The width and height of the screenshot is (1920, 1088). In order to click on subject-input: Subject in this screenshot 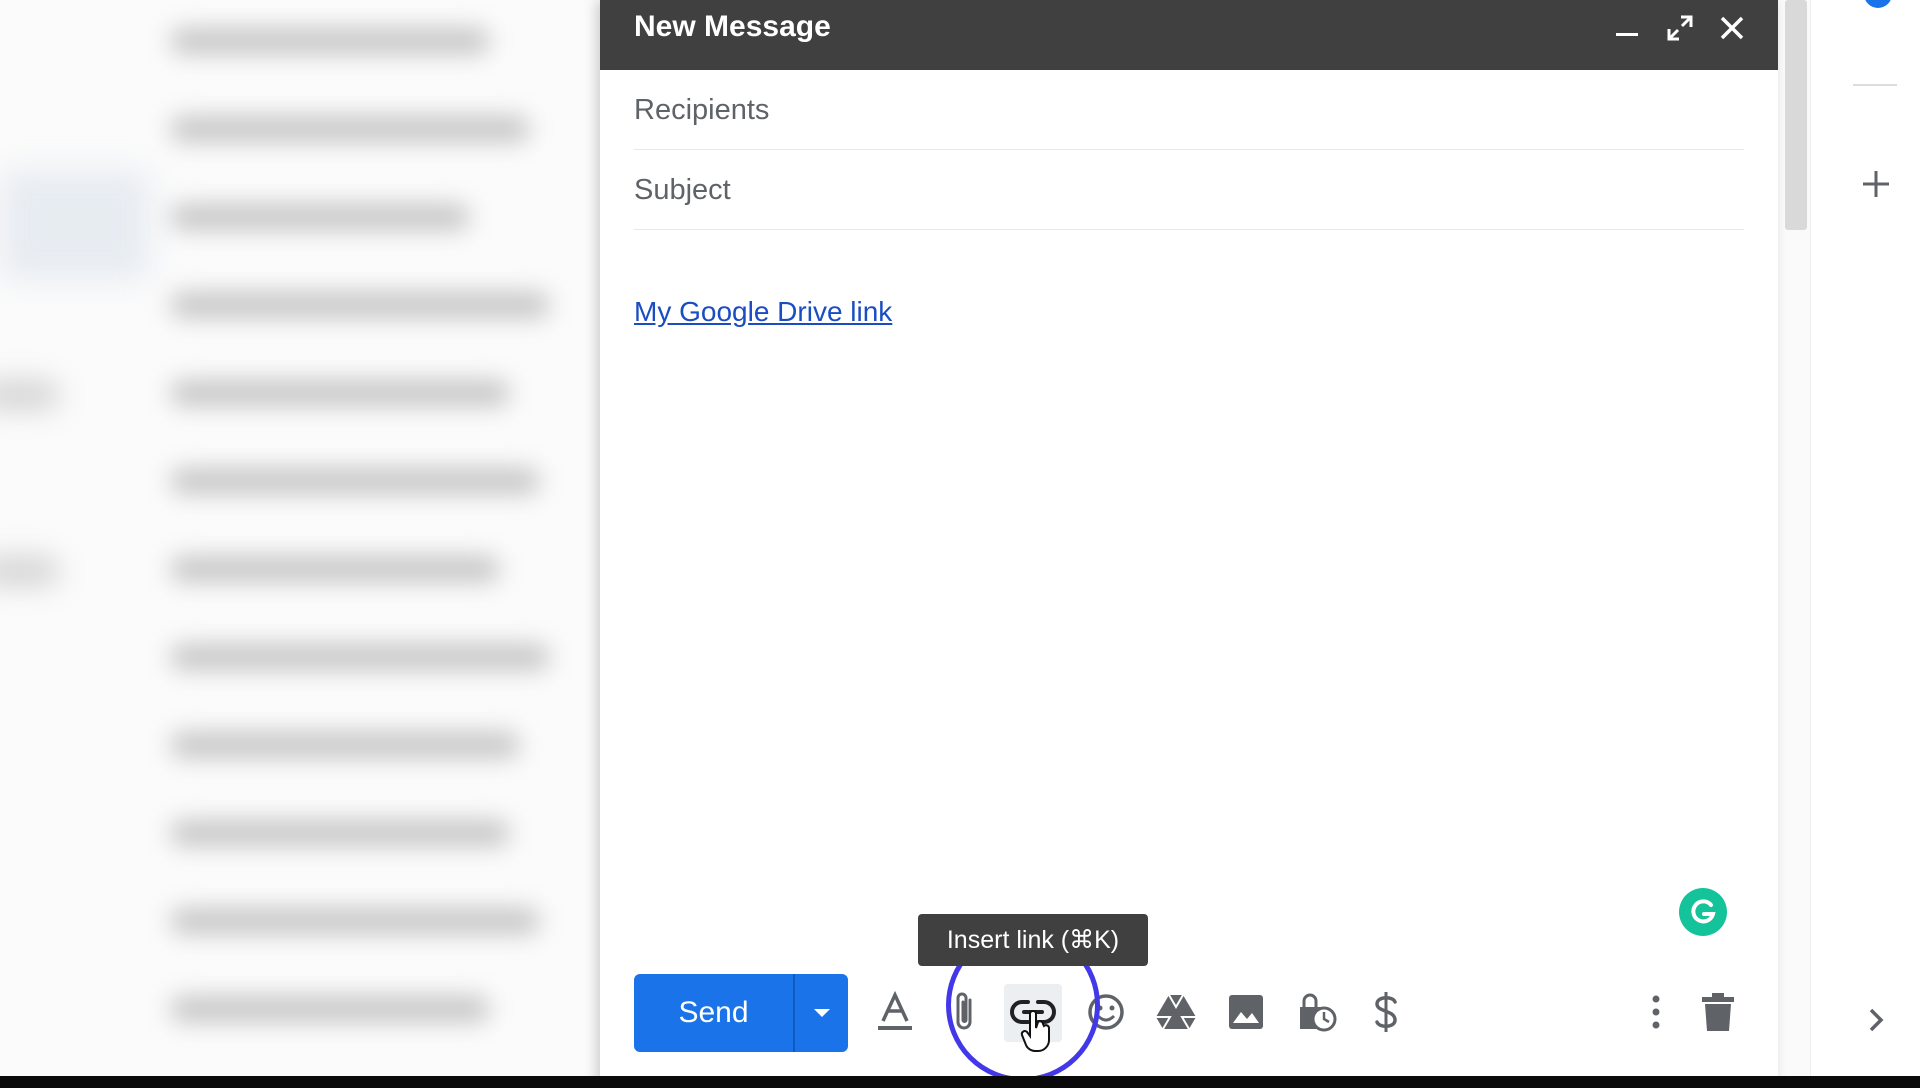, I will do `click(1189, 190)`.